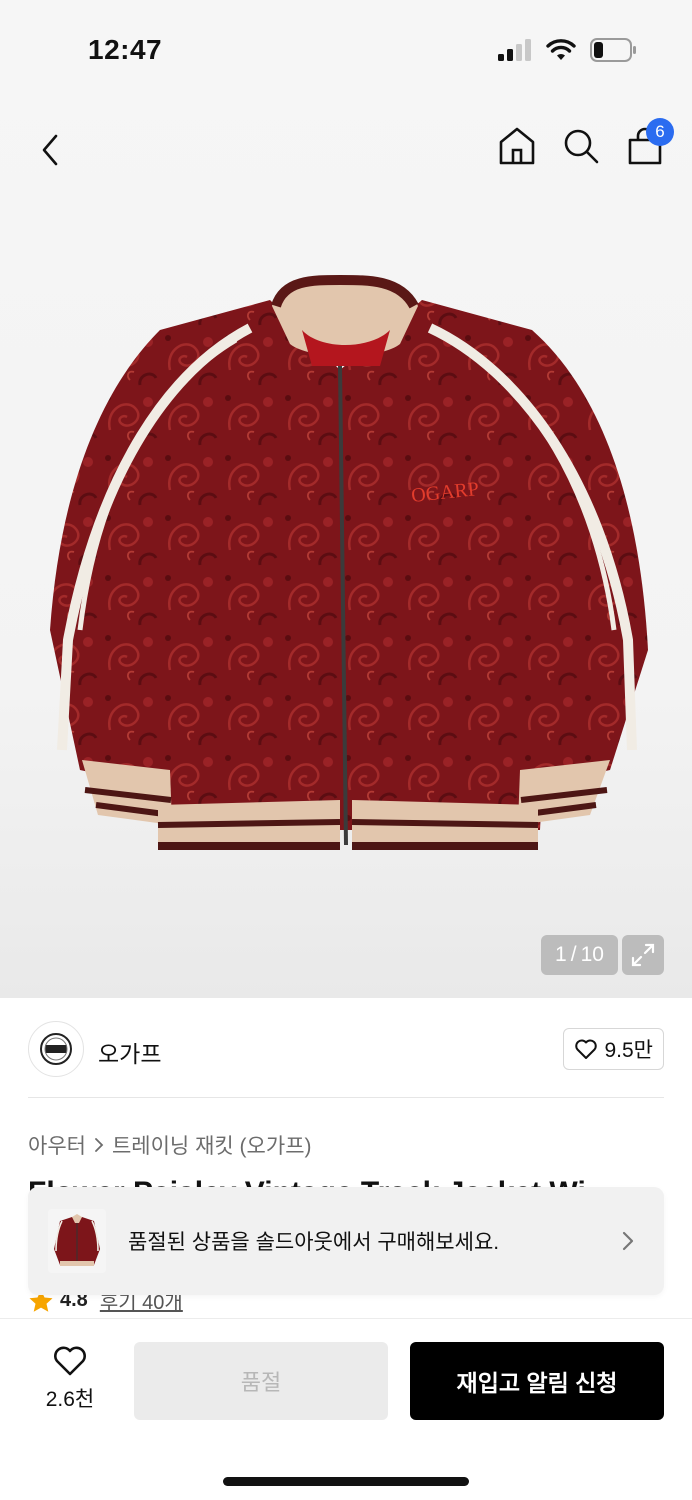  I want to click on breadcrumb-category: 아우터, so click(57, 1145).